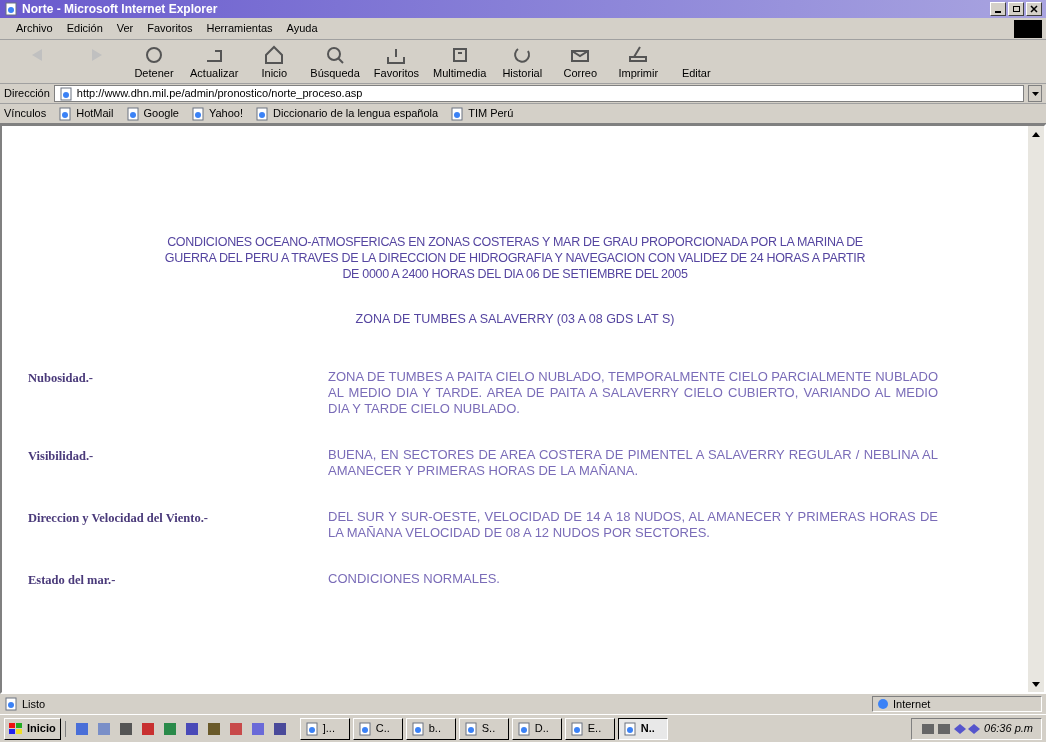 This screenshot has width=1046, height=742. Describe the element at coordinates (1036, 134) in the screenshot. I see `scroll-up-icon` at that location.